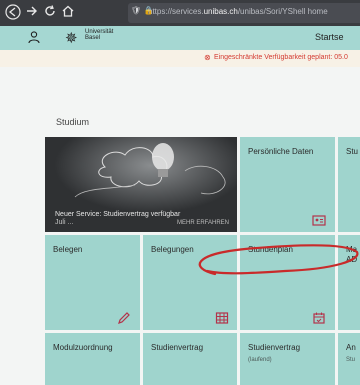 This screenshot has height=385, width=360. I want to click on pencil-icon, so click(124, 318).